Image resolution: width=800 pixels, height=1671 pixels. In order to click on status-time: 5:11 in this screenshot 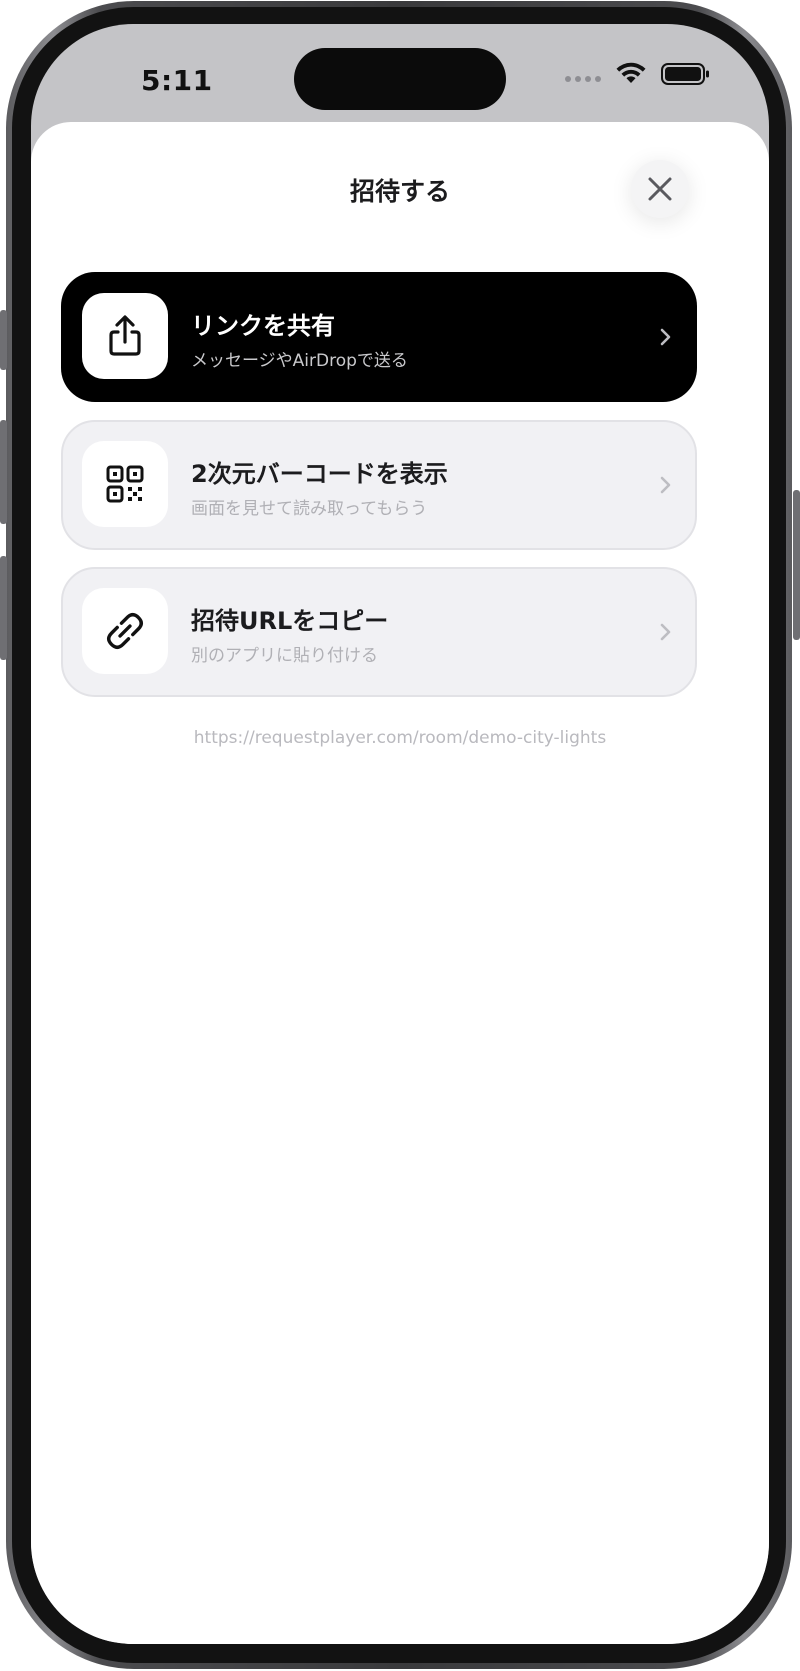, I will do `click(177, 80)`.